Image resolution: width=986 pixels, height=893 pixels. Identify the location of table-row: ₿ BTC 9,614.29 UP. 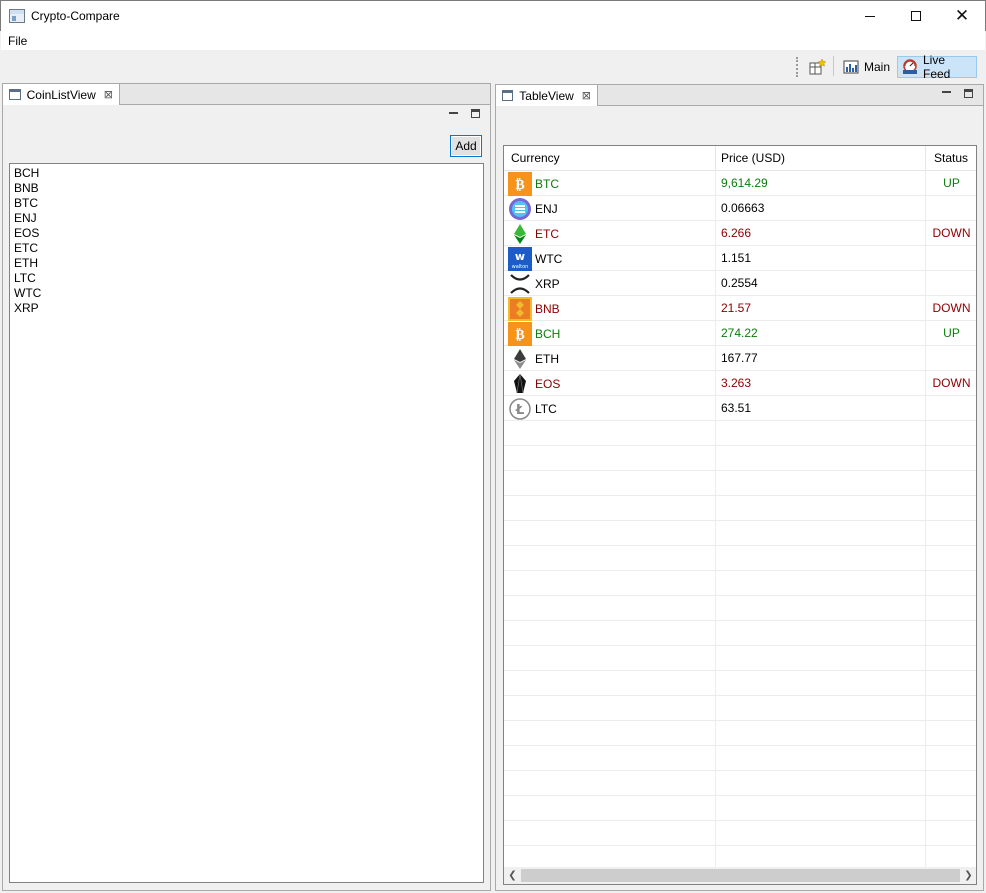
(740, 183).